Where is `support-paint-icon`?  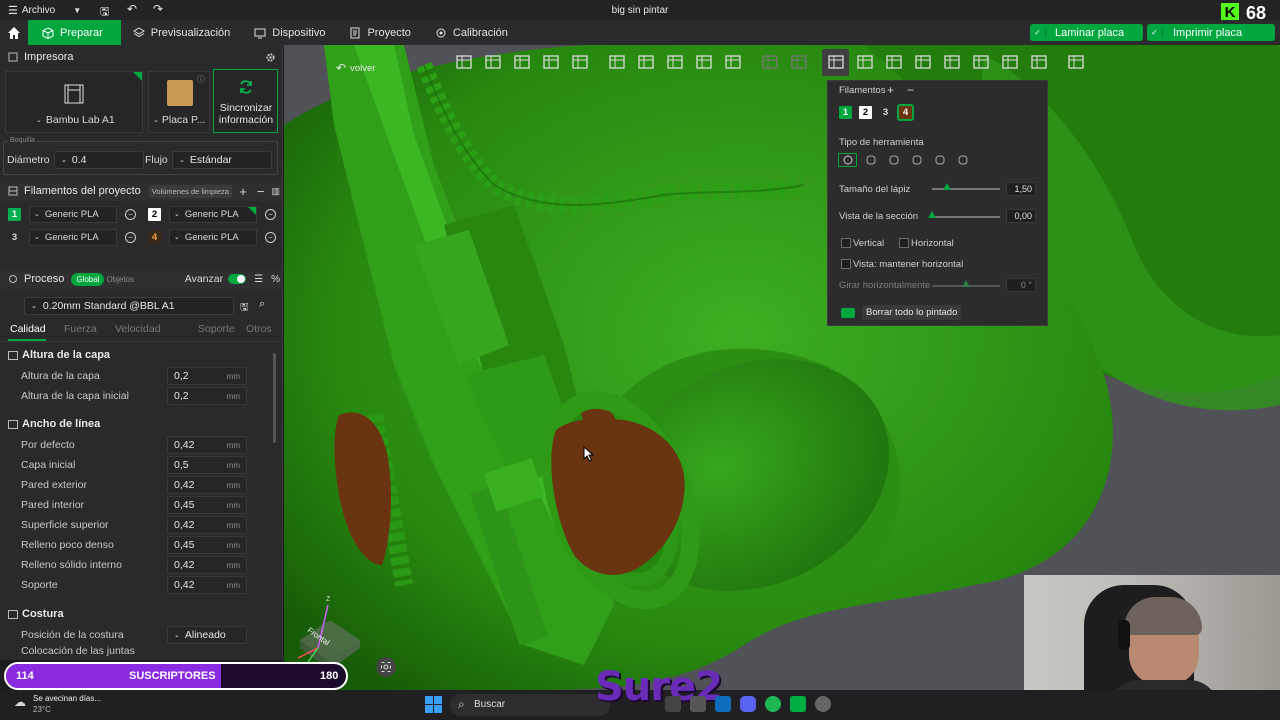
support-paint-icon is located at coordinates (893, 62).